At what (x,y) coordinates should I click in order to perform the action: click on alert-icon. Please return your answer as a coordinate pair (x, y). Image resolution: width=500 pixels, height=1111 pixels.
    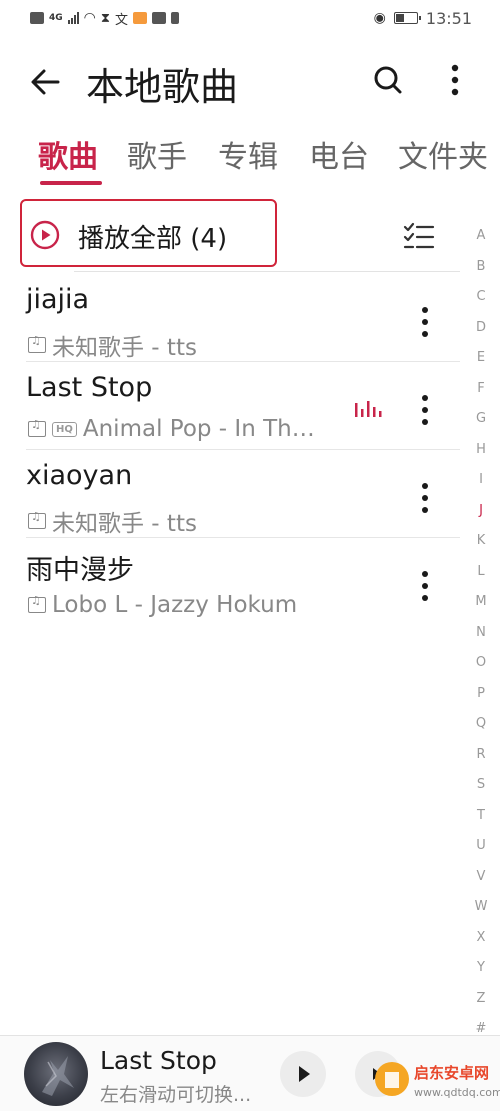
    Looking at the image, I should click on (175, 18).